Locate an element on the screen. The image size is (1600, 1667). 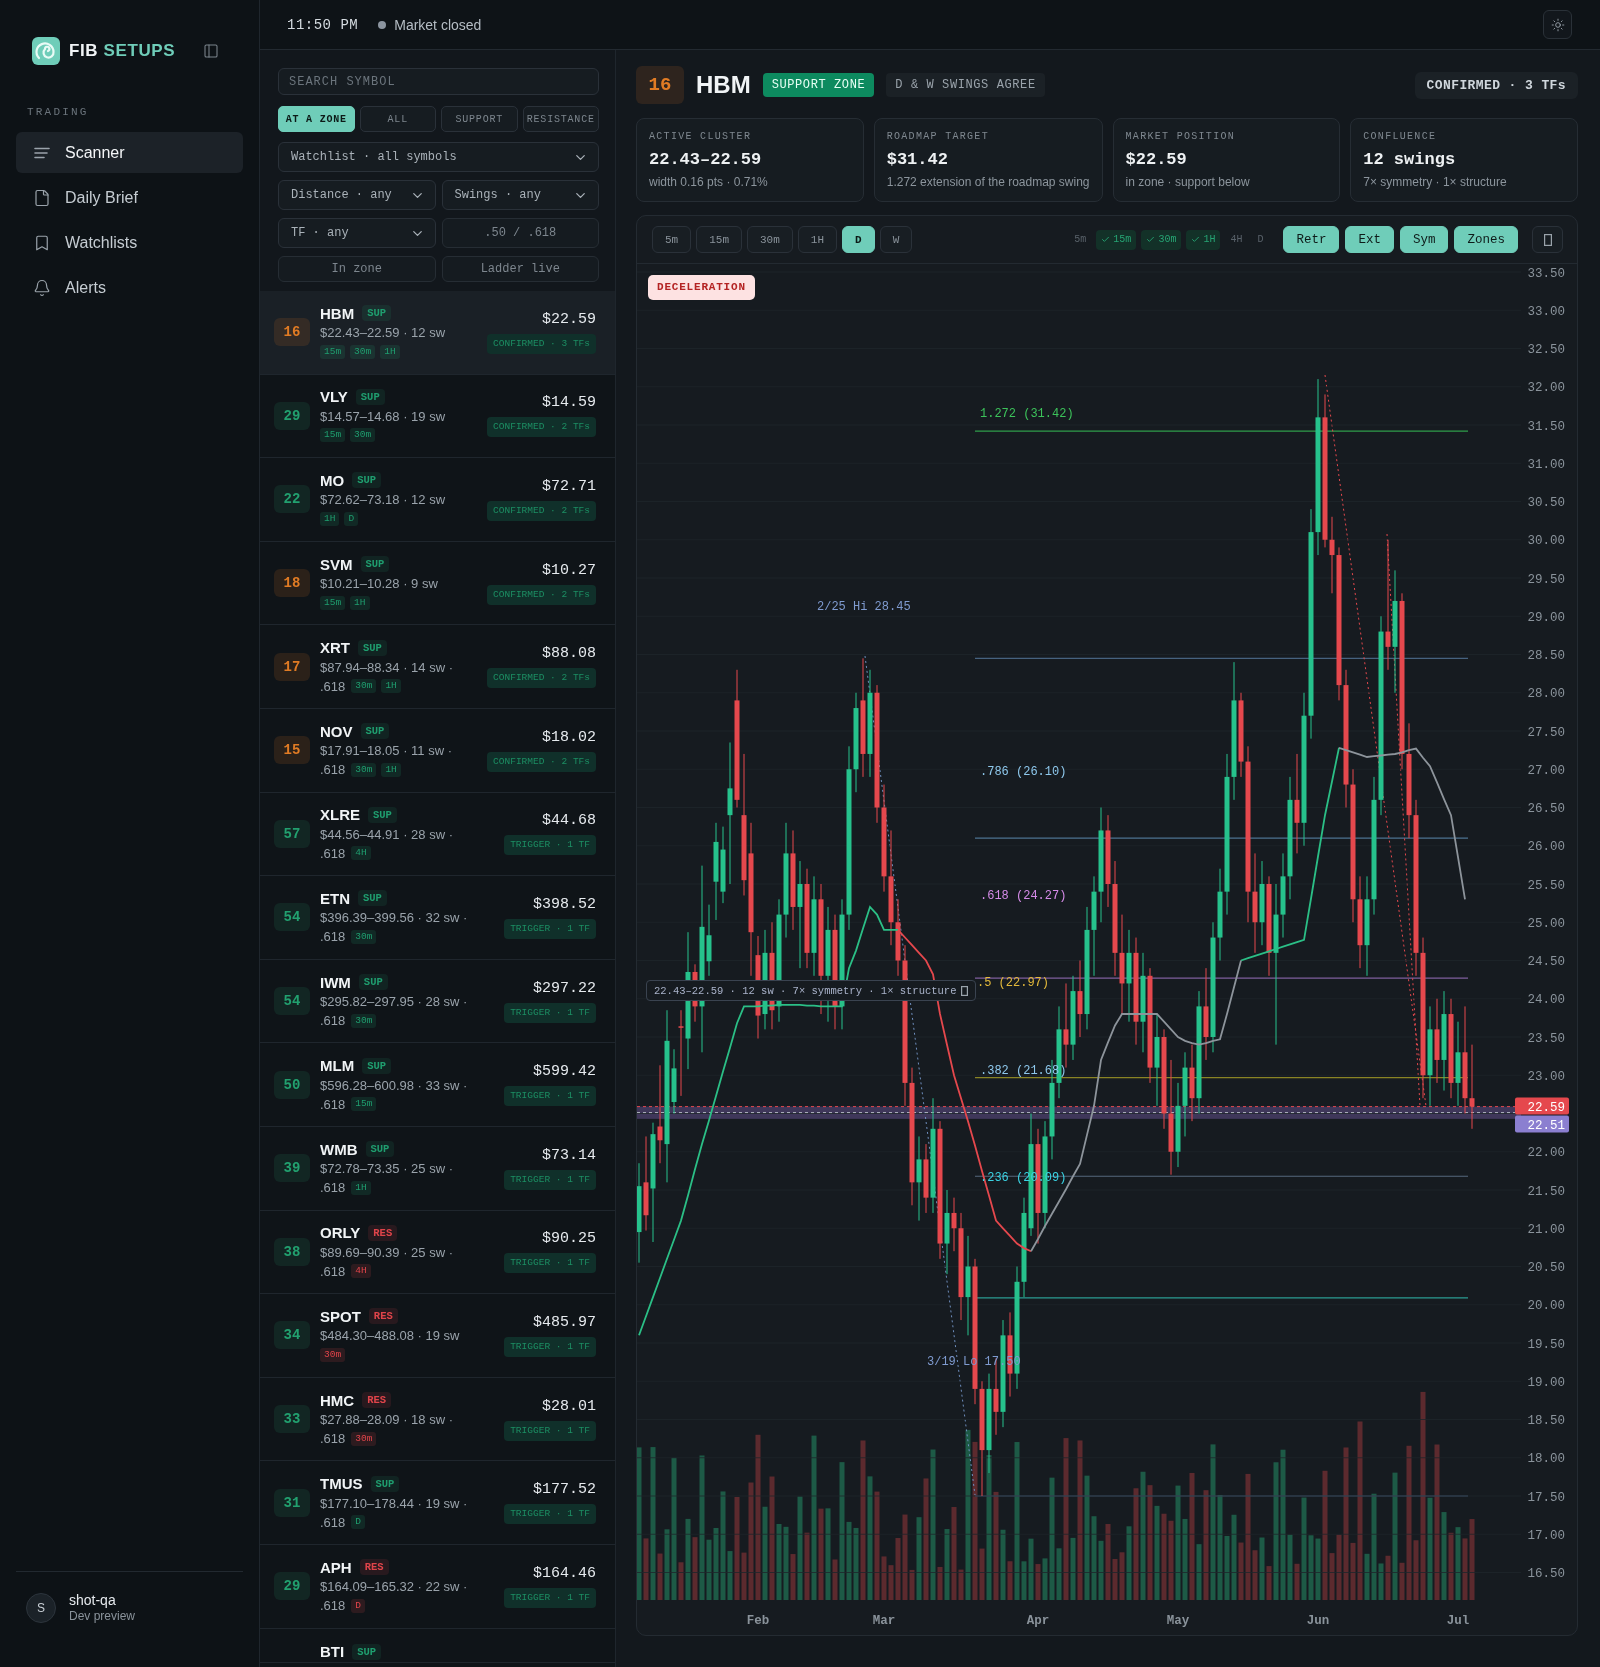
user-avatar: S is located at coordinates (41, 1607).